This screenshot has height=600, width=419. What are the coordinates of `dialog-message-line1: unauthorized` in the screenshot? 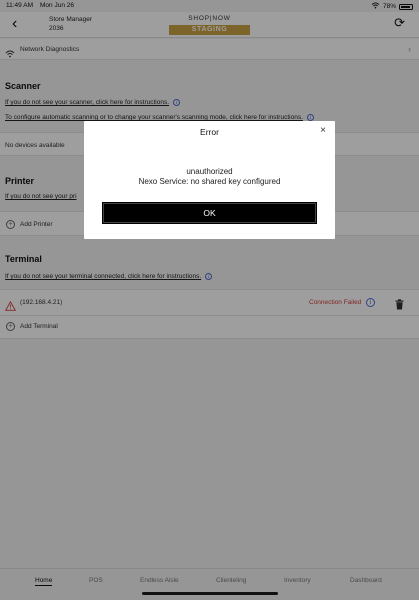 It's located at (209, 171).